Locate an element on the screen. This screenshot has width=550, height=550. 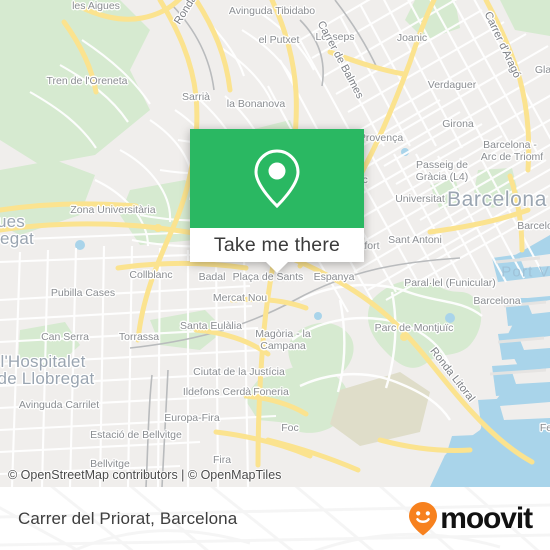
popup-header is located at coordinates (277, 178).